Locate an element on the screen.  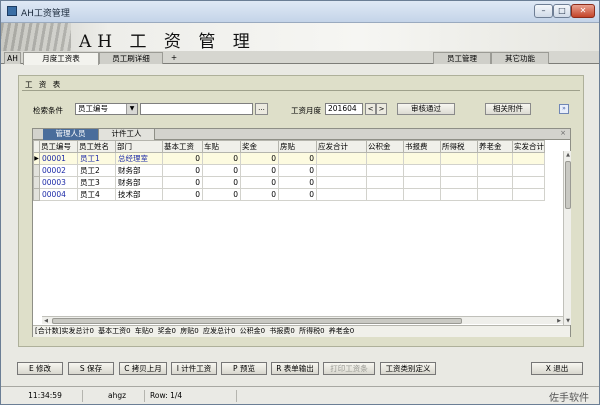
month-input: 201604 is located at coordinates (344, 109).